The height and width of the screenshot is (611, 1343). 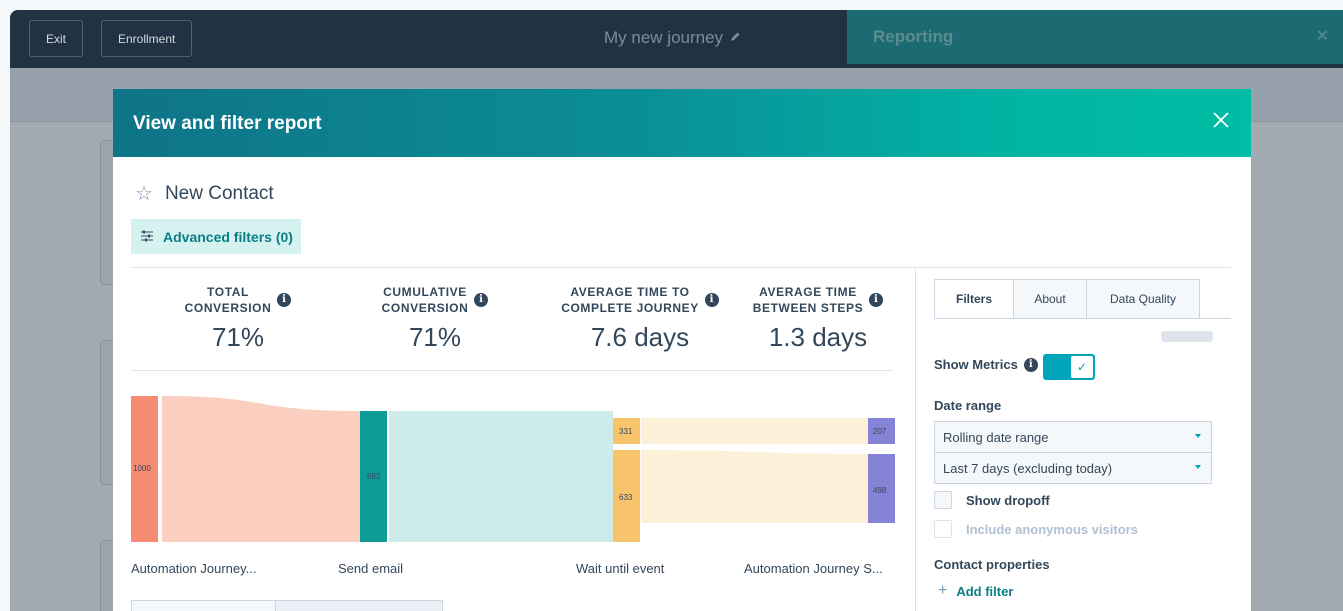 I want to click on node-start-value: 1000, so click(x=142, y=468).